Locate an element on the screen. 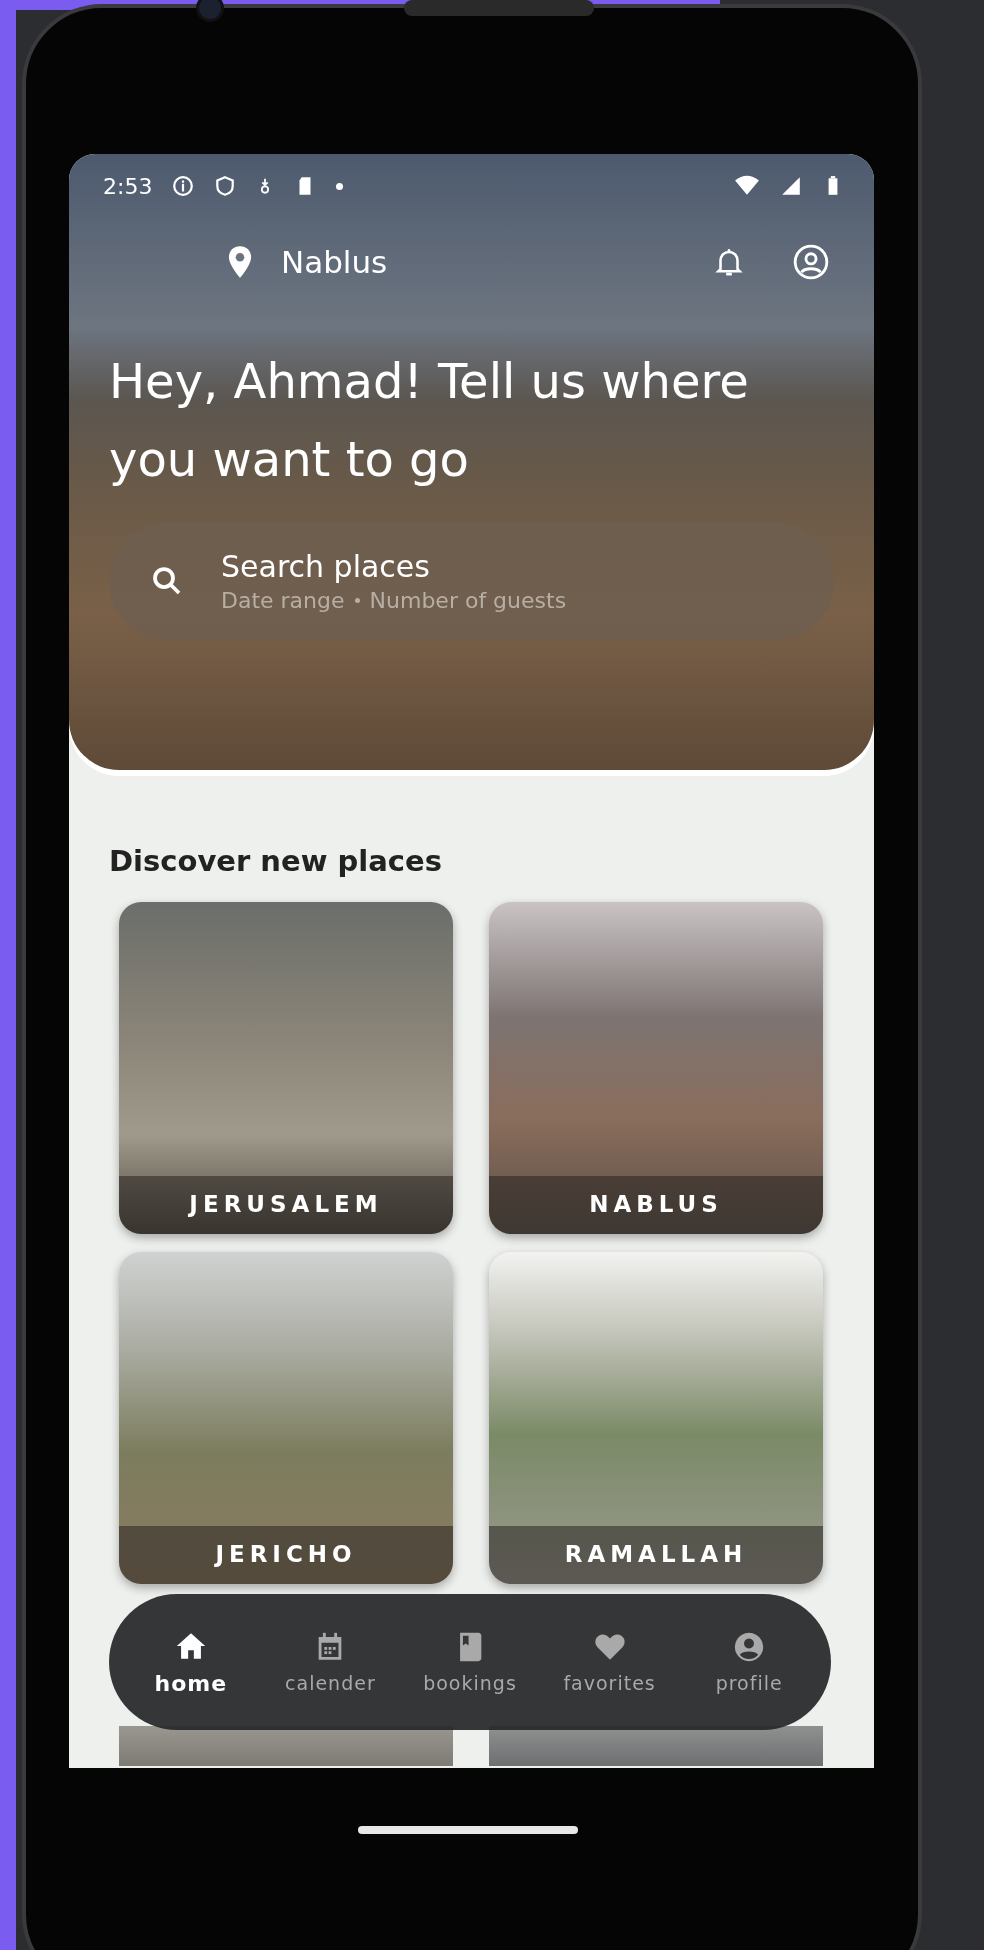  greeting-headline: Hey, Ahmad! Tell us where you want to go is located at coordinates (429, 420).